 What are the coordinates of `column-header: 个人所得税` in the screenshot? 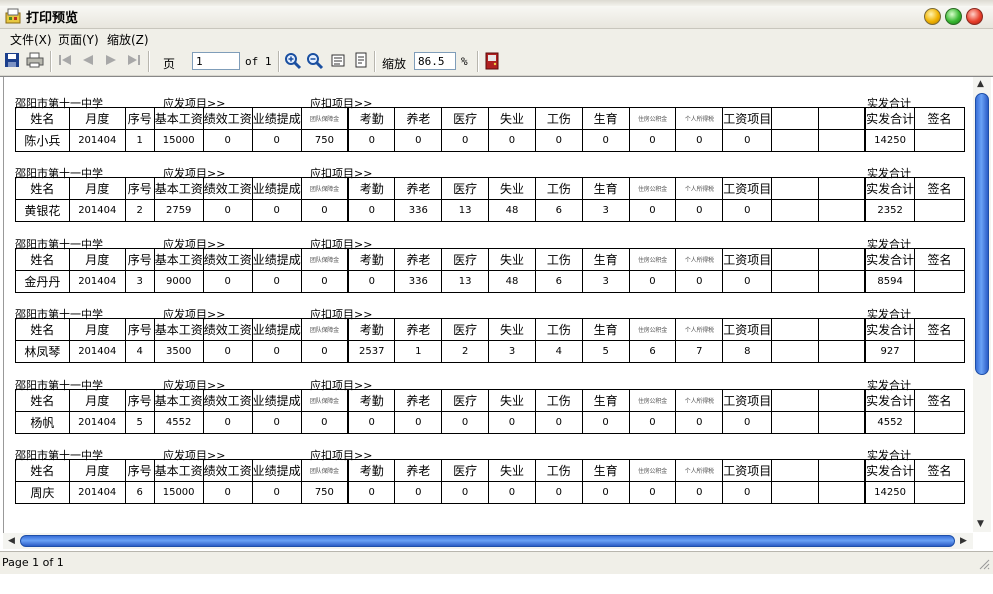 It's located at (699, 400).